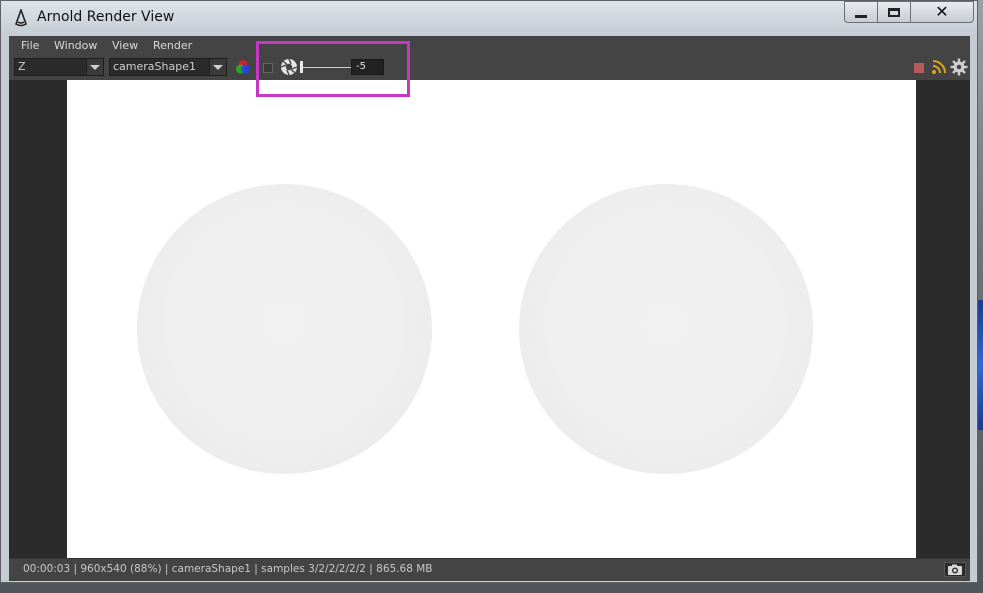  Describe the element at coordinates (861, 16) in the screenshot. I see `minimize-icon` at that location.